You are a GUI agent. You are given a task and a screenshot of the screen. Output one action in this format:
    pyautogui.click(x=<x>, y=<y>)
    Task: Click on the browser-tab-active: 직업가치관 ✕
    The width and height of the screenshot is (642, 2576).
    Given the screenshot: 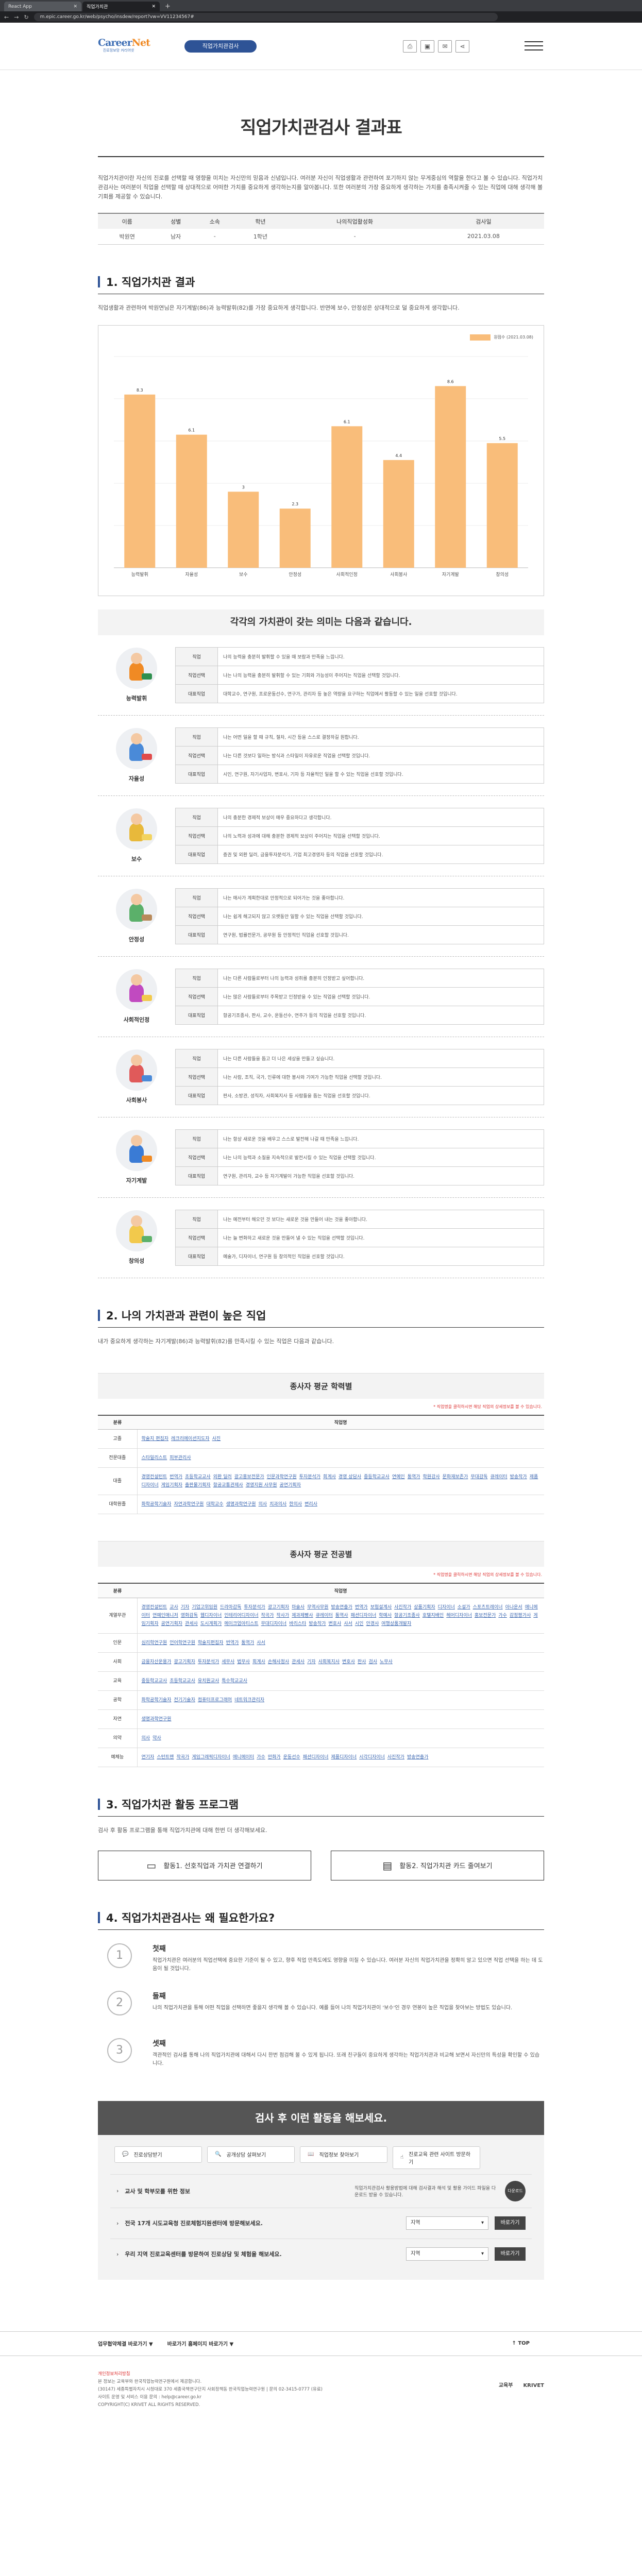 What is the action you would take?
    pyautogui.click(x=121, y=6)
    